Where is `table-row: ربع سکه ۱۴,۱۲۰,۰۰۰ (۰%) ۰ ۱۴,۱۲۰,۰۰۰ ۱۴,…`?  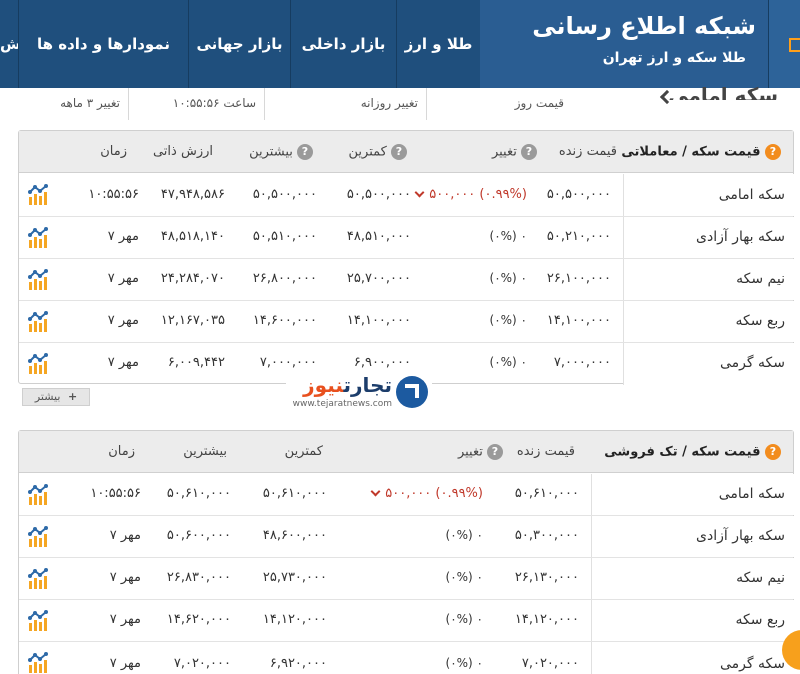
table-row: ربع سکه ۱۴,۱۲۰,۰۰۰ (۰%) ۰ ۱۴,۱۲۰,۰۰۰ ۱۴,… is located at coordinates (407, 621).